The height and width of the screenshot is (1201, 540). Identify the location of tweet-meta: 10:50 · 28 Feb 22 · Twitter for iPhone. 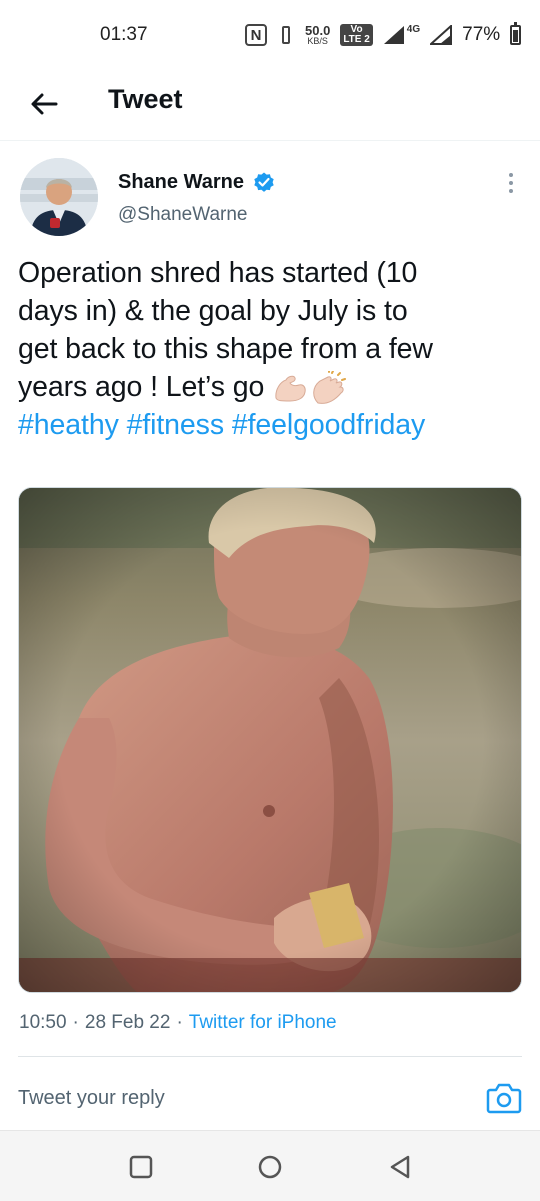
(178, 1023).